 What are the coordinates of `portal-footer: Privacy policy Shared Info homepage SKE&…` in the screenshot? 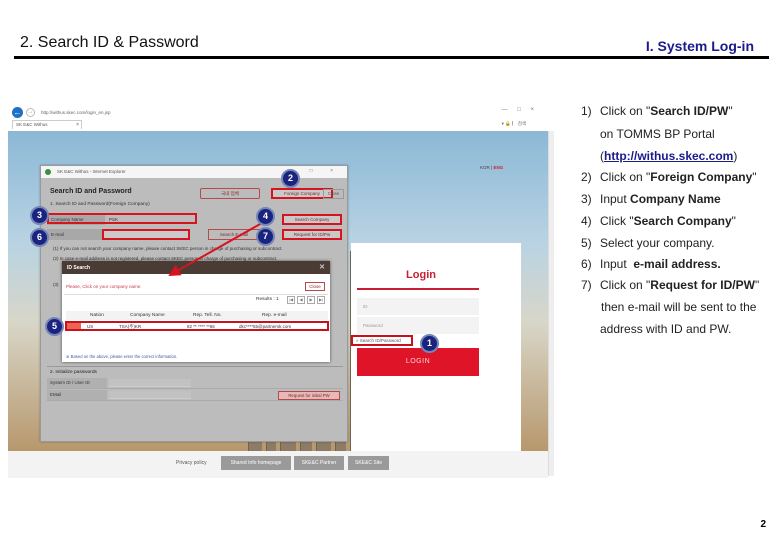 It's located at (278, 464).